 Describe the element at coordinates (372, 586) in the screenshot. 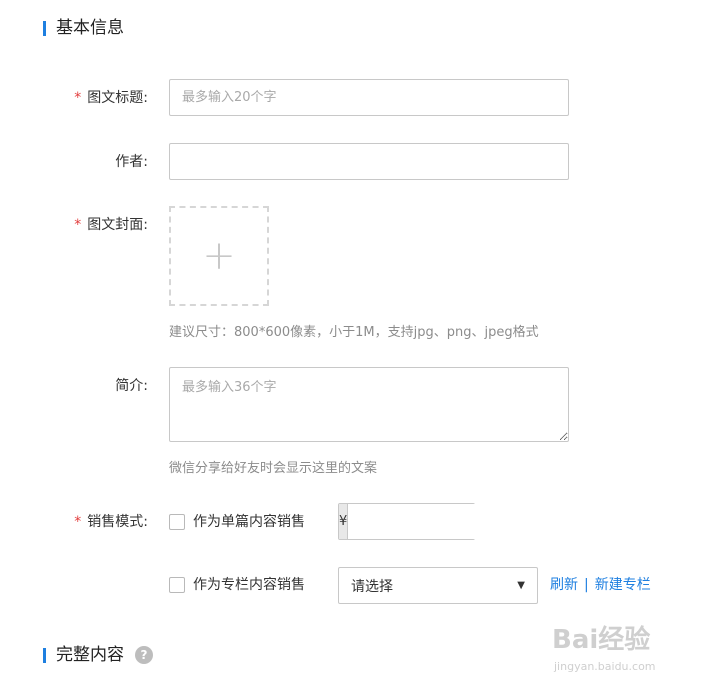

I see `column-select-value: 请选择` at that location.